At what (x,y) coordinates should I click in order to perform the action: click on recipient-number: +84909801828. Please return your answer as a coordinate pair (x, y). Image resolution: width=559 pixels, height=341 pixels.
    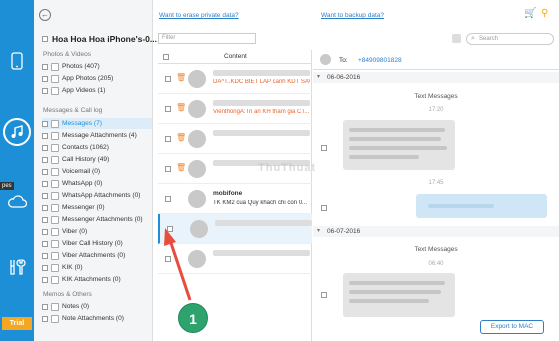
    Looking at the image, I should click on (380, 60).